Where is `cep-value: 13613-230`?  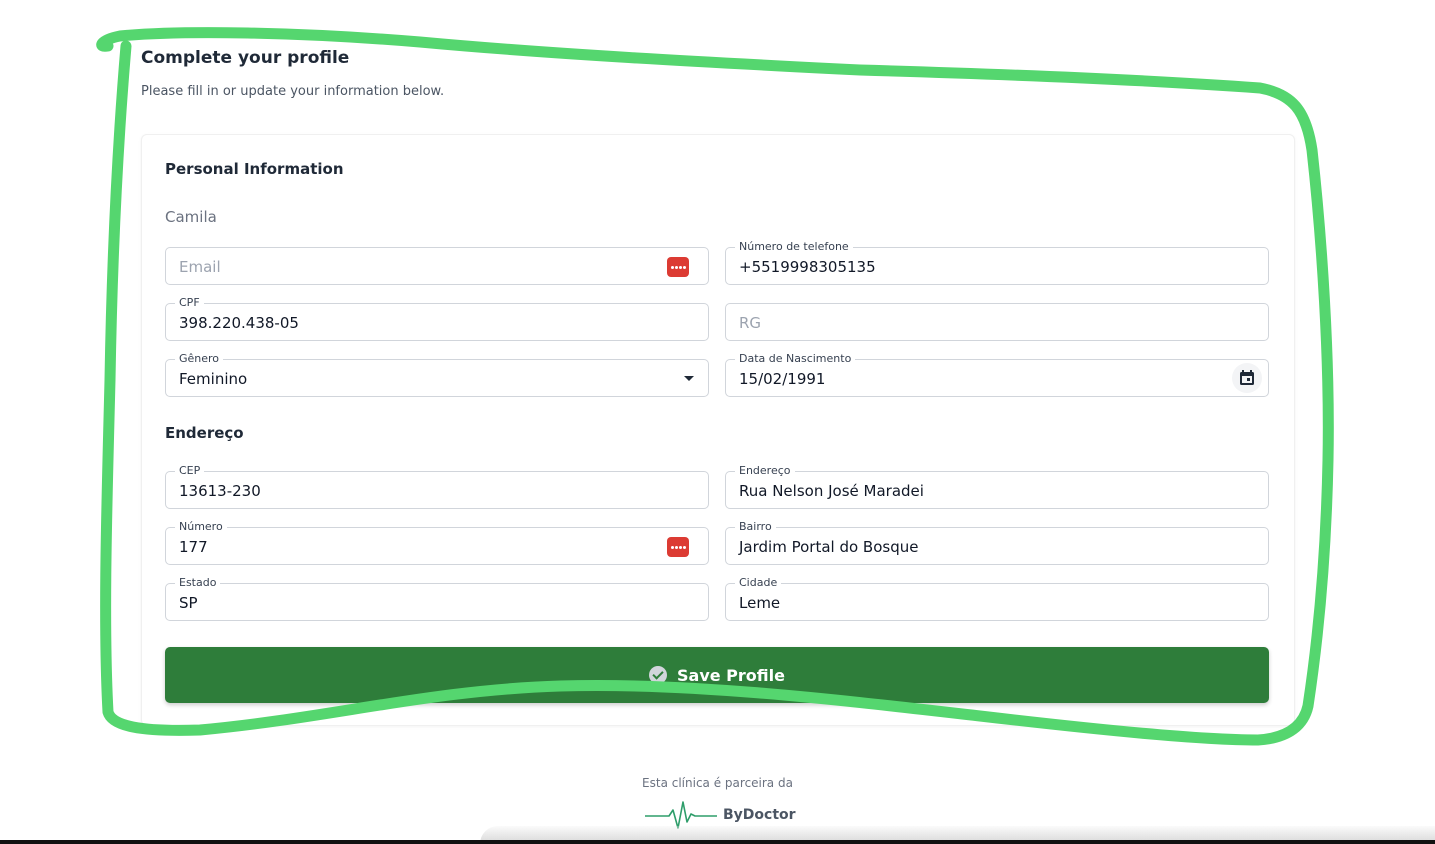 cep-value: 13613-230 is located at coordinates (220, 491).